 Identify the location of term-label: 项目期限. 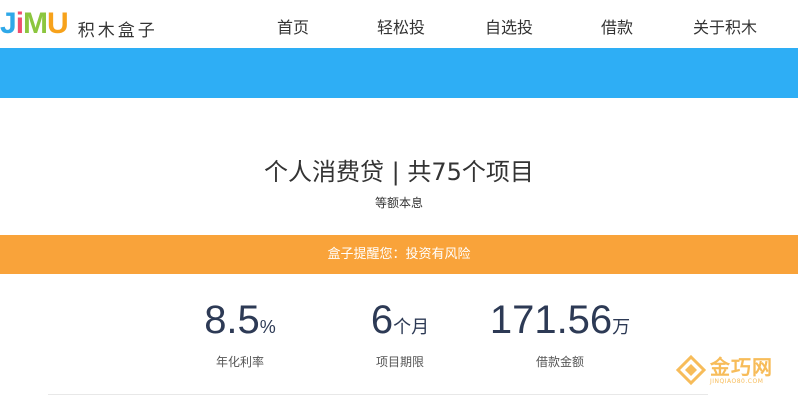
(399, 362).